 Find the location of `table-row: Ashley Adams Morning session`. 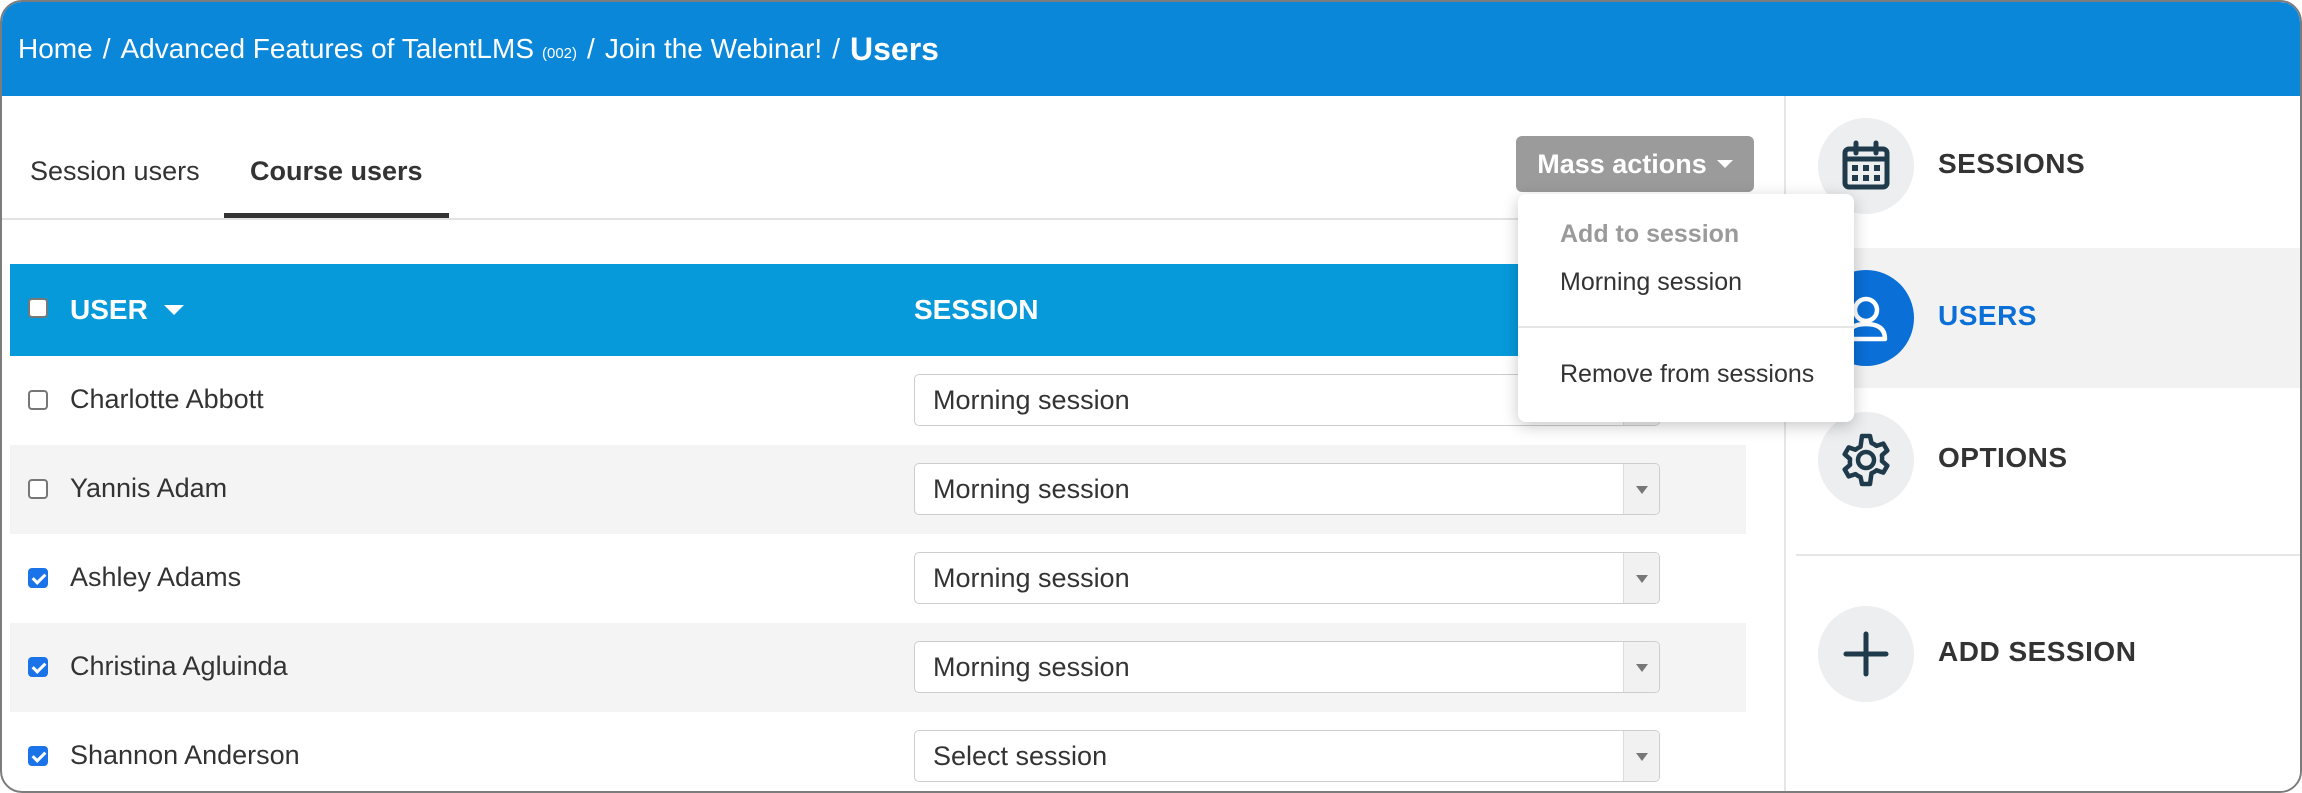

table-row: Ashley Adams Morning session is located at coordinates (878, 578).